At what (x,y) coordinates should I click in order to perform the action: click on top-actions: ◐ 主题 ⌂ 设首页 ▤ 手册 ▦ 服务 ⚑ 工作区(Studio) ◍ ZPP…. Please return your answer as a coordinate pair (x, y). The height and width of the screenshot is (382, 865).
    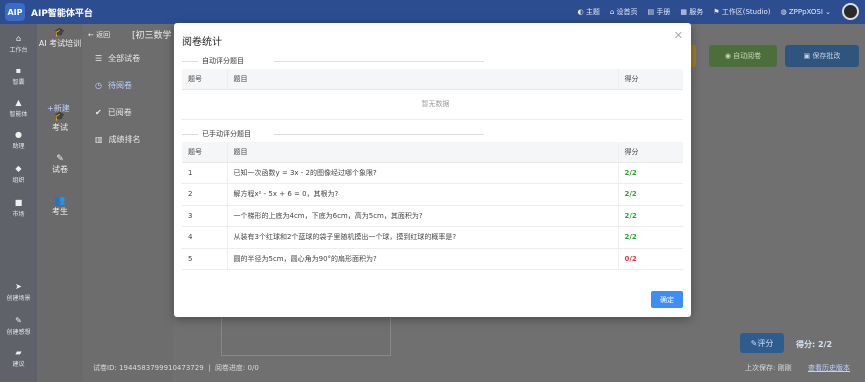
    Looking at the image, I should click on (704, 12).